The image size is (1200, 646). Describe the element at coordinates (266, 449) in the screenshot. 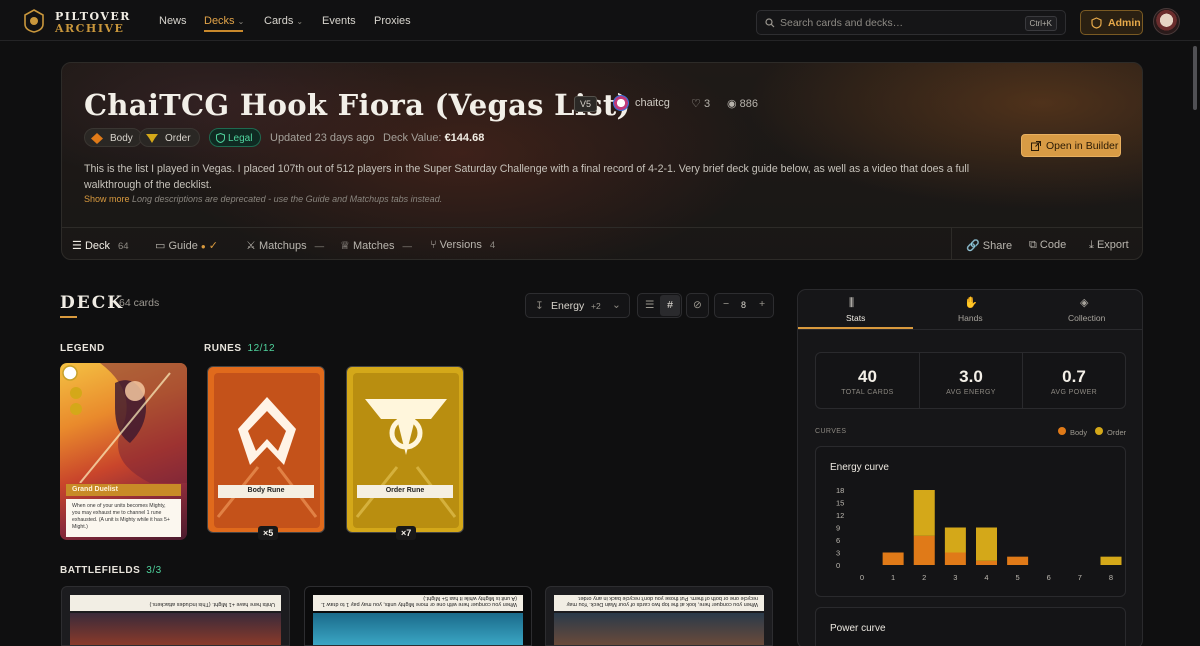

I see `body-rune-card: Body Rune` at that location.